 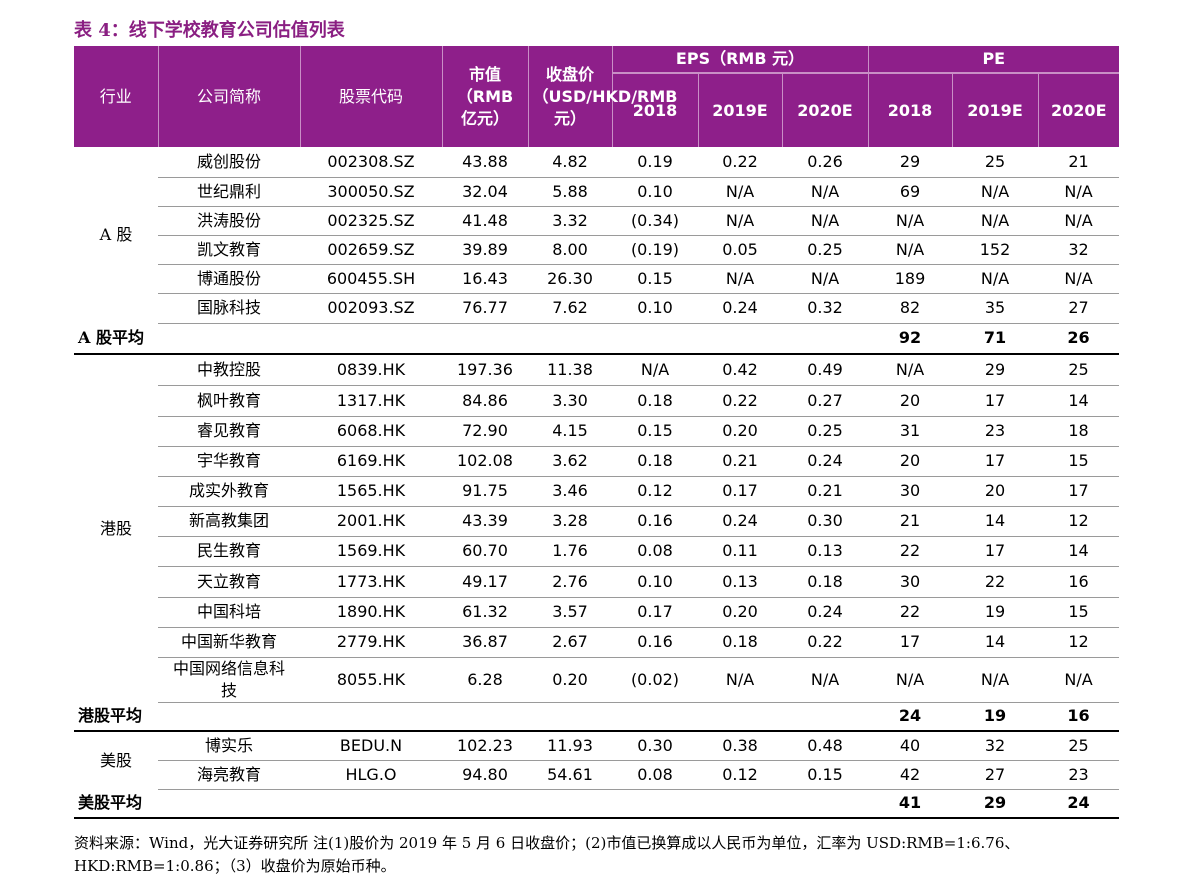 I want to click on close-price-cell: 3.57, so click(x=570, y=612).